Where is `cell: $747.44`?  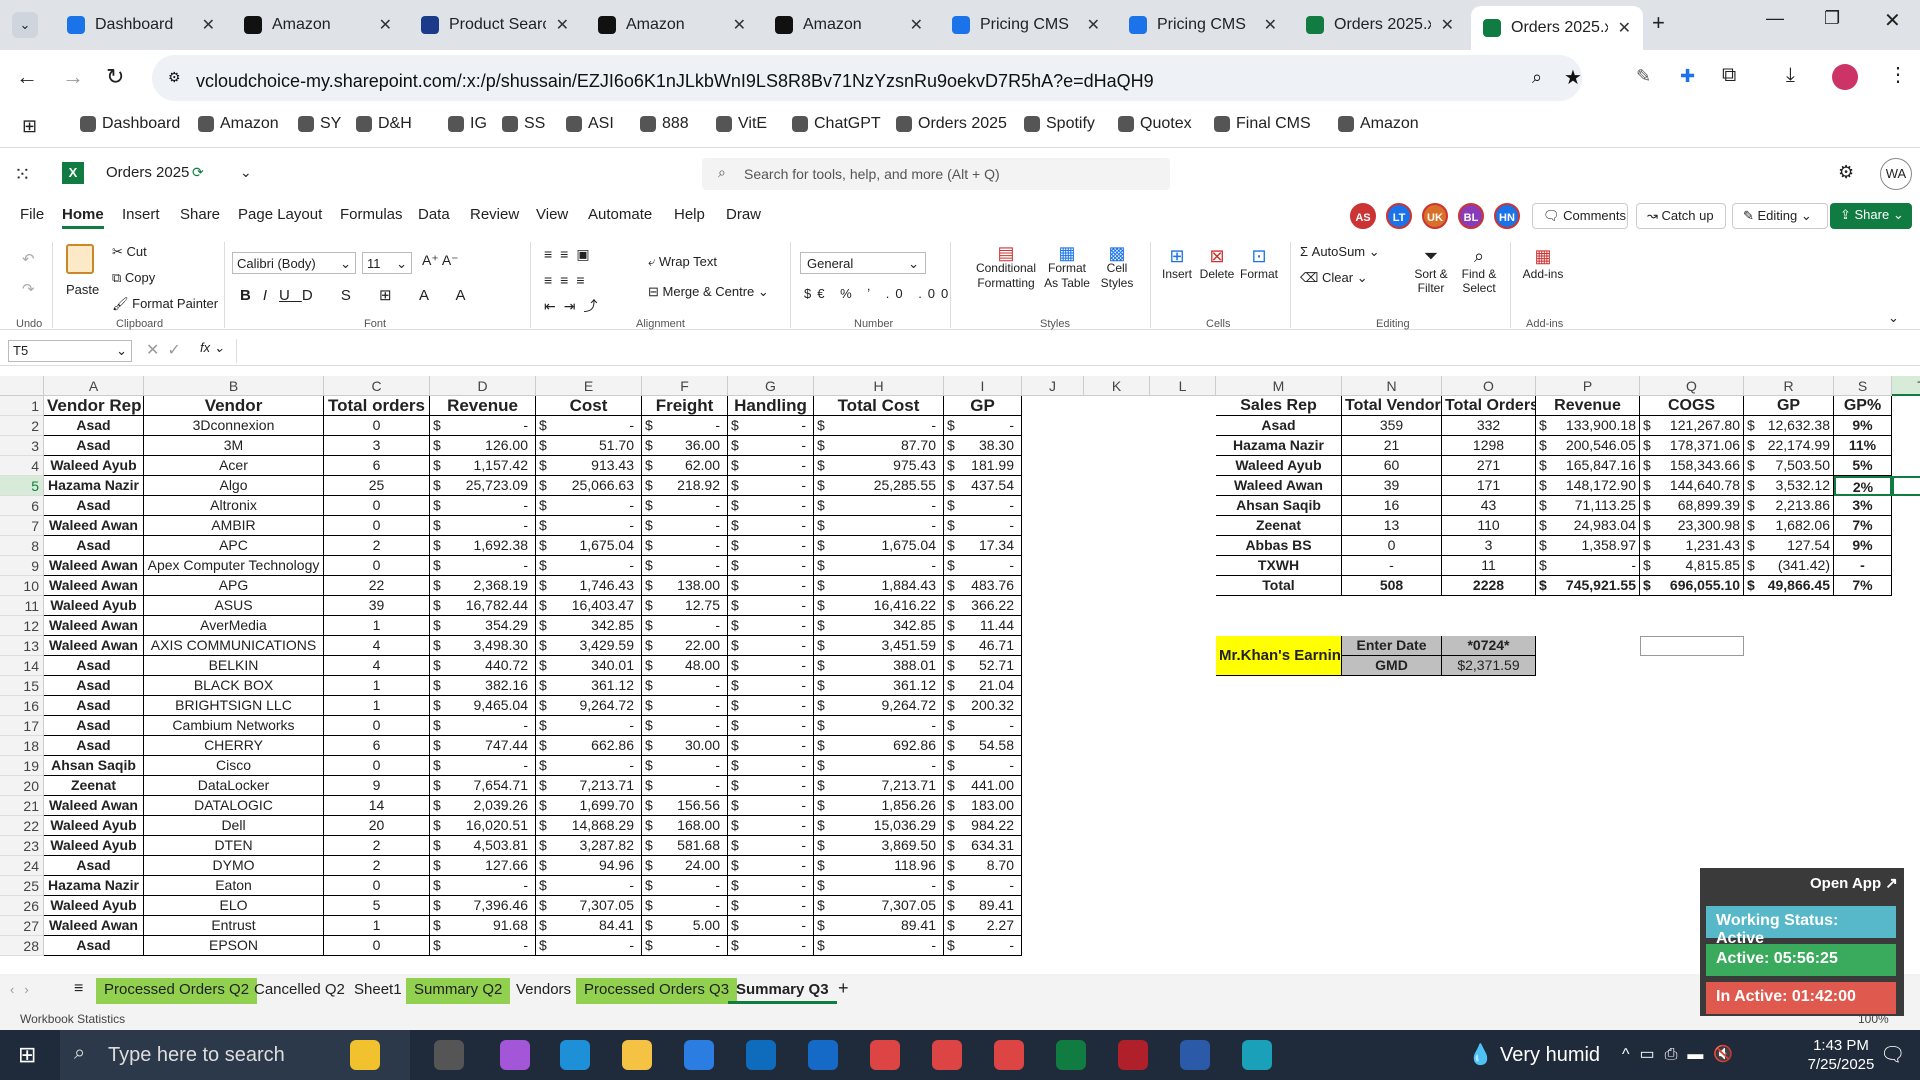 cell: $747.44 is located at coordinates (483, 746).